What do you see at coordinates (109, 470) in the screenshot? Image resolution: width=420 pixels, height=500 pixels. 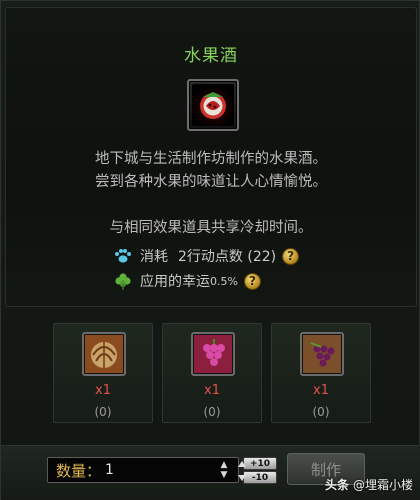 I see `quantity-value: 1` at bounding box center [109, 470].